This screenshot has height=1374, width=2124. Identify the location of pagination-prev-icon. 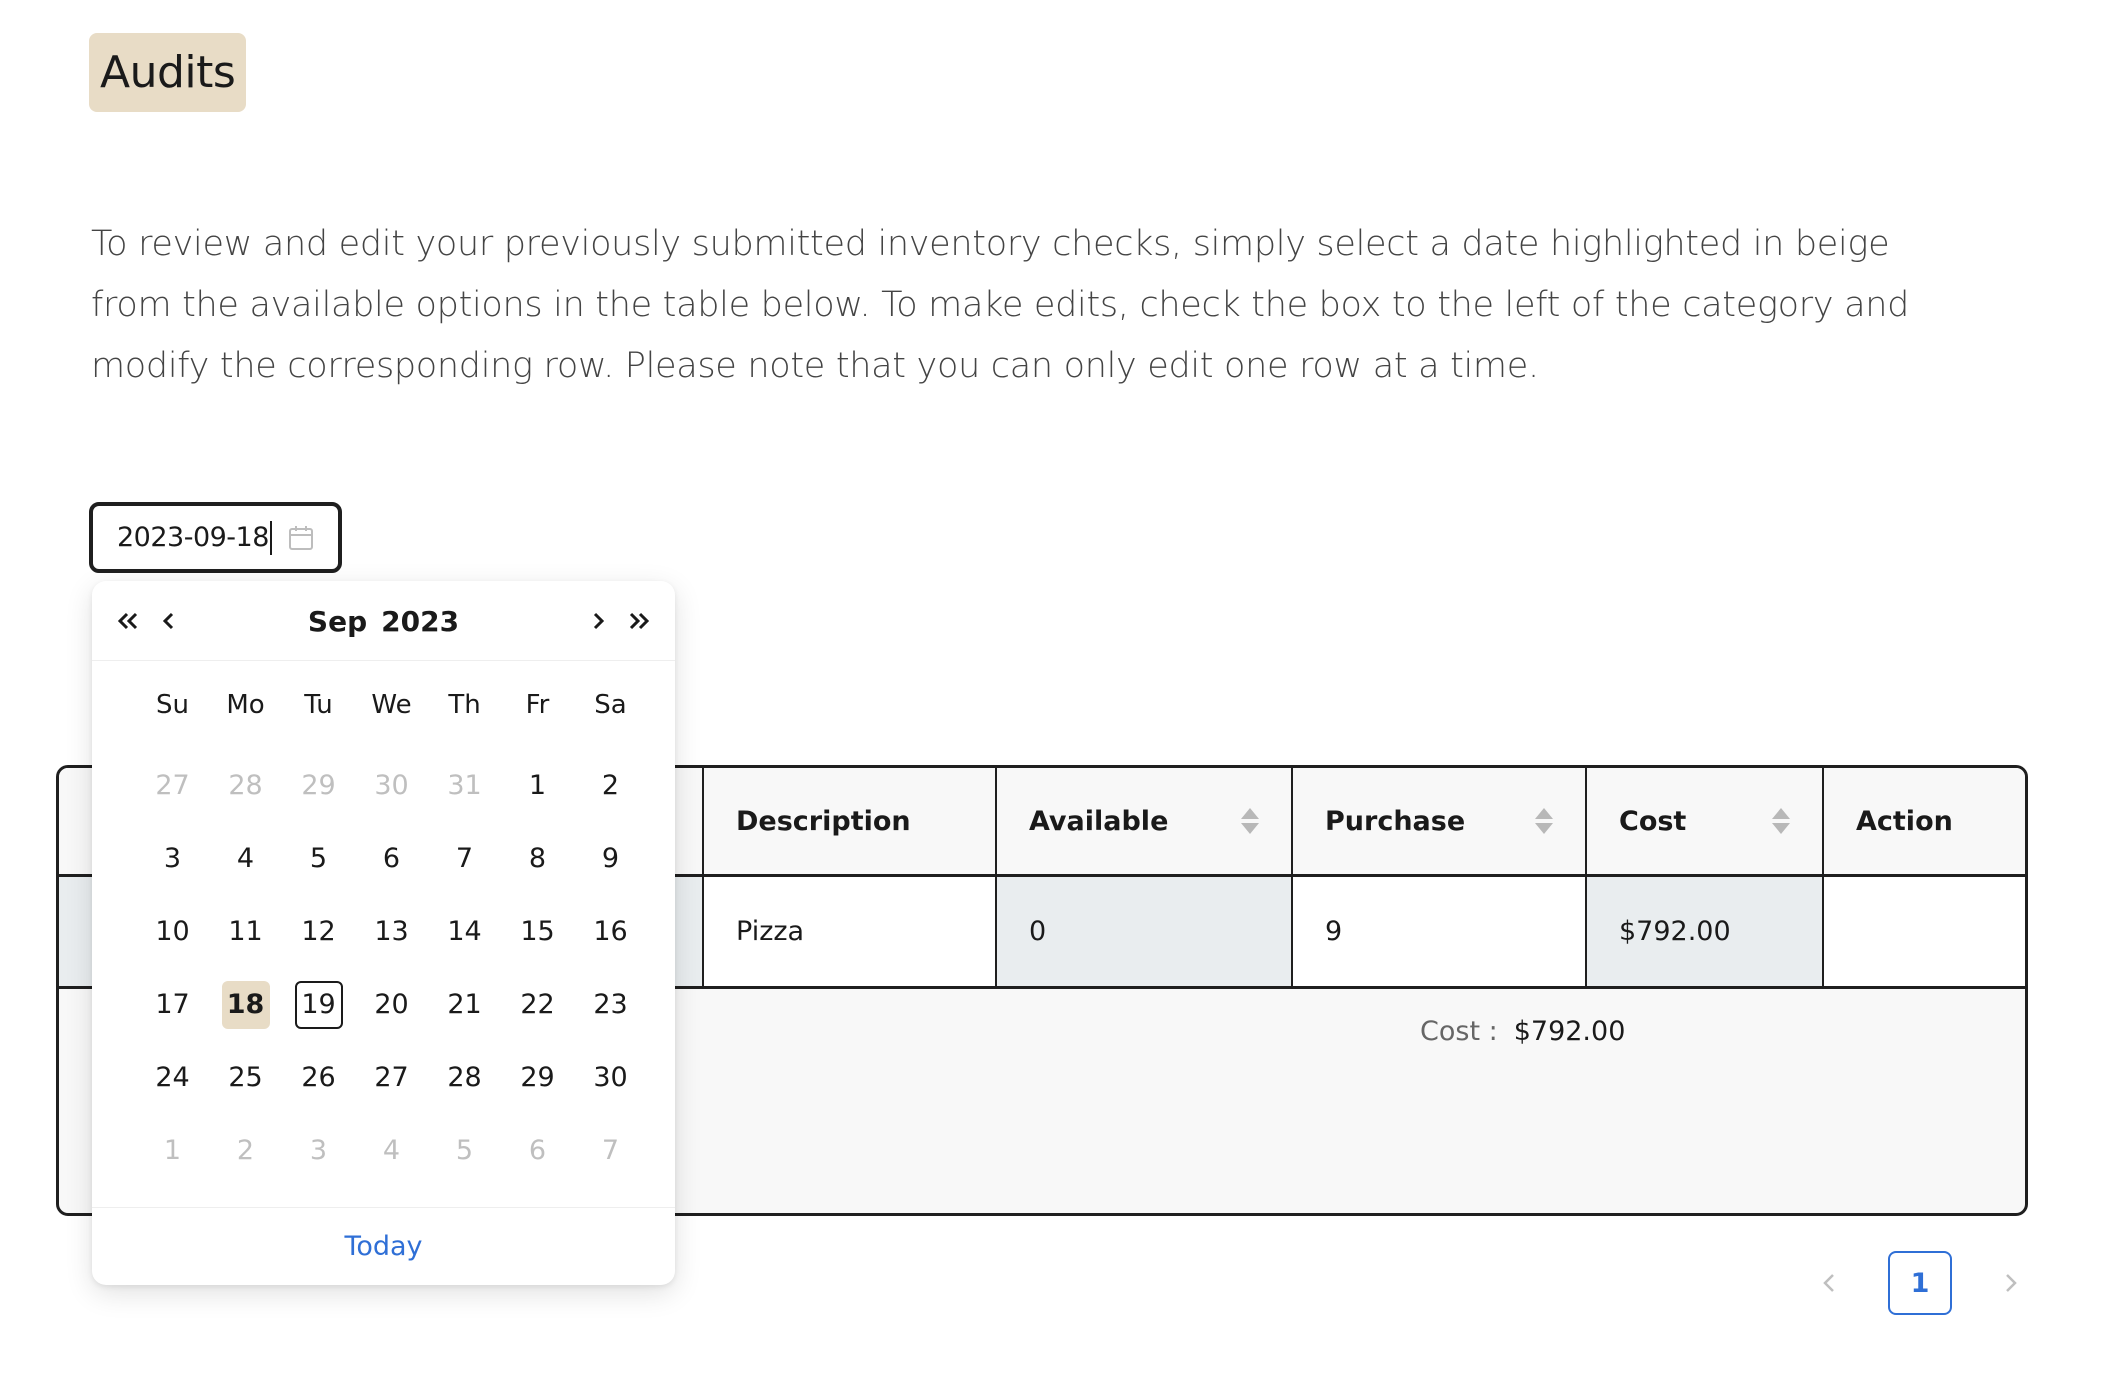
(1829, 1283).